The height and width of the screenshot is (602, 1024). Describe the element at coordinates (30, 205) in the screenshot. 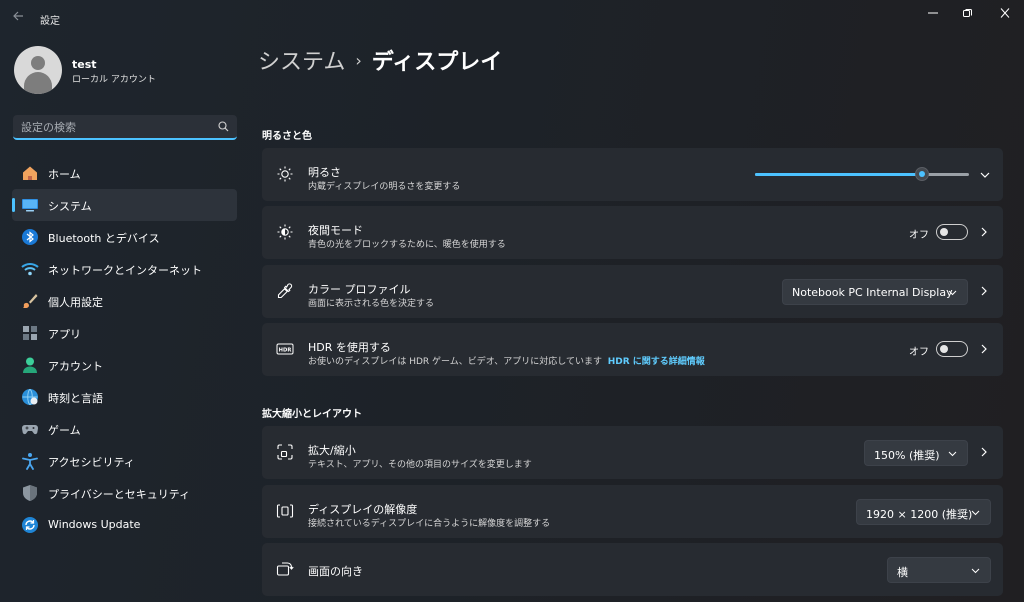

I see `system-icon` at that location.